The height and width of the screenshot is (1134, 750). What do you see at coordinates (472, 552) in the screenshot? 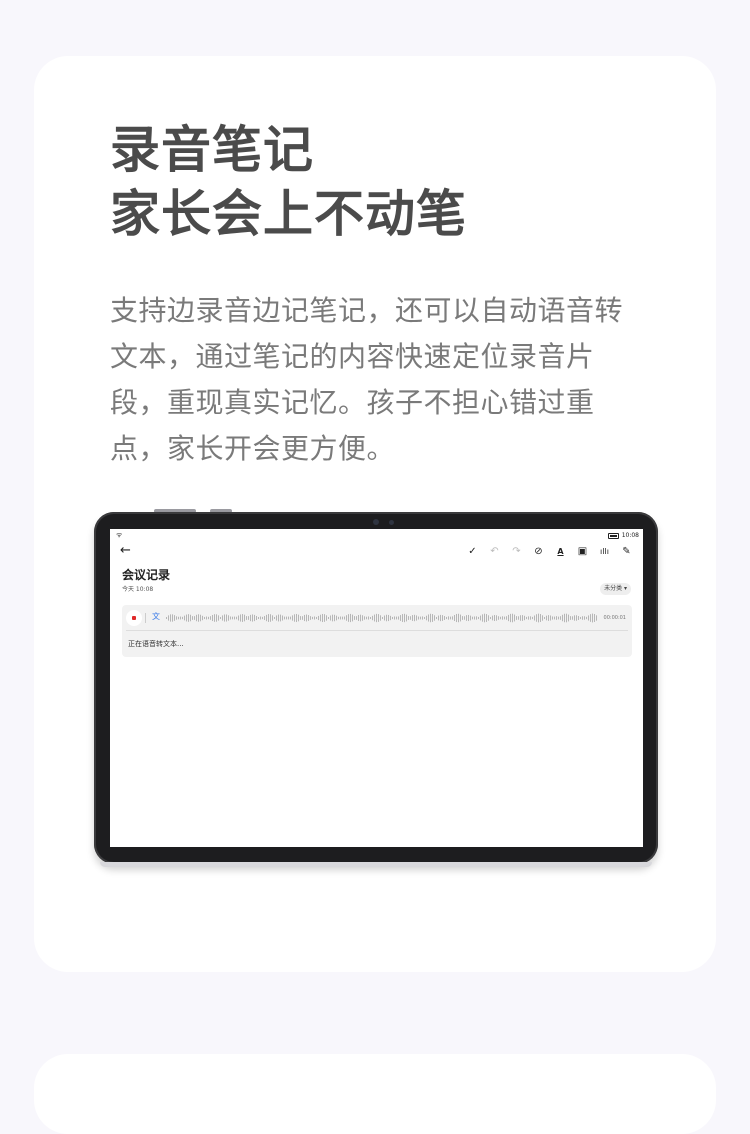
I see `check-icon: ✓` at bounding box center [472, 552].